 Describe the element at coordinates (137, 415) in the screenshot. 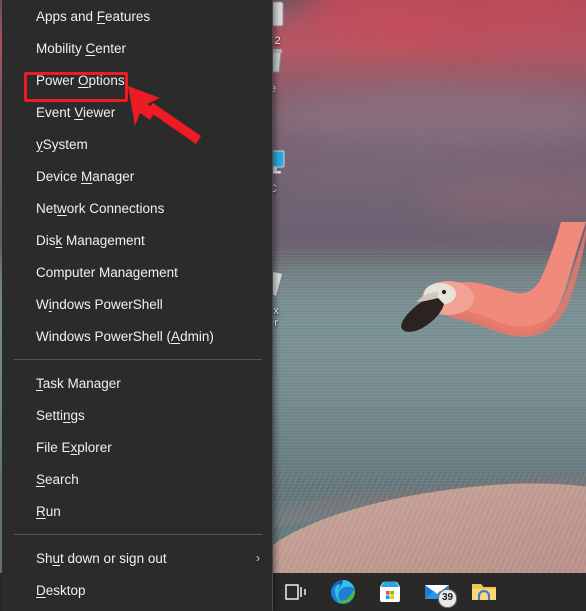

I see `menu-item-settings: Settings` at that location.